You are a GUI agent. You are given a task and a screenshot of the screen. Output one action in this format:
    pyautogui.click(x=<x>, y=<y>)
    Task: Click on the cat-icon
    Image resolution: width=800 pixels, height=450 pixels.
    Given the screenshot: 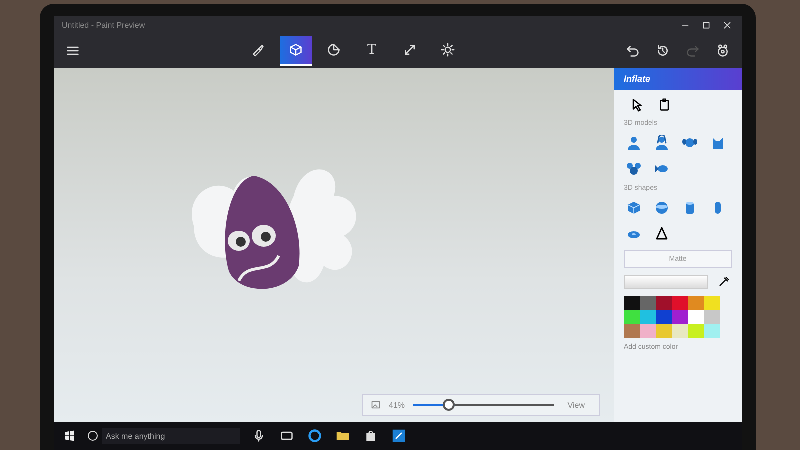 What is the action you would take?
    pyautogui.click(x=718, y=143)
    